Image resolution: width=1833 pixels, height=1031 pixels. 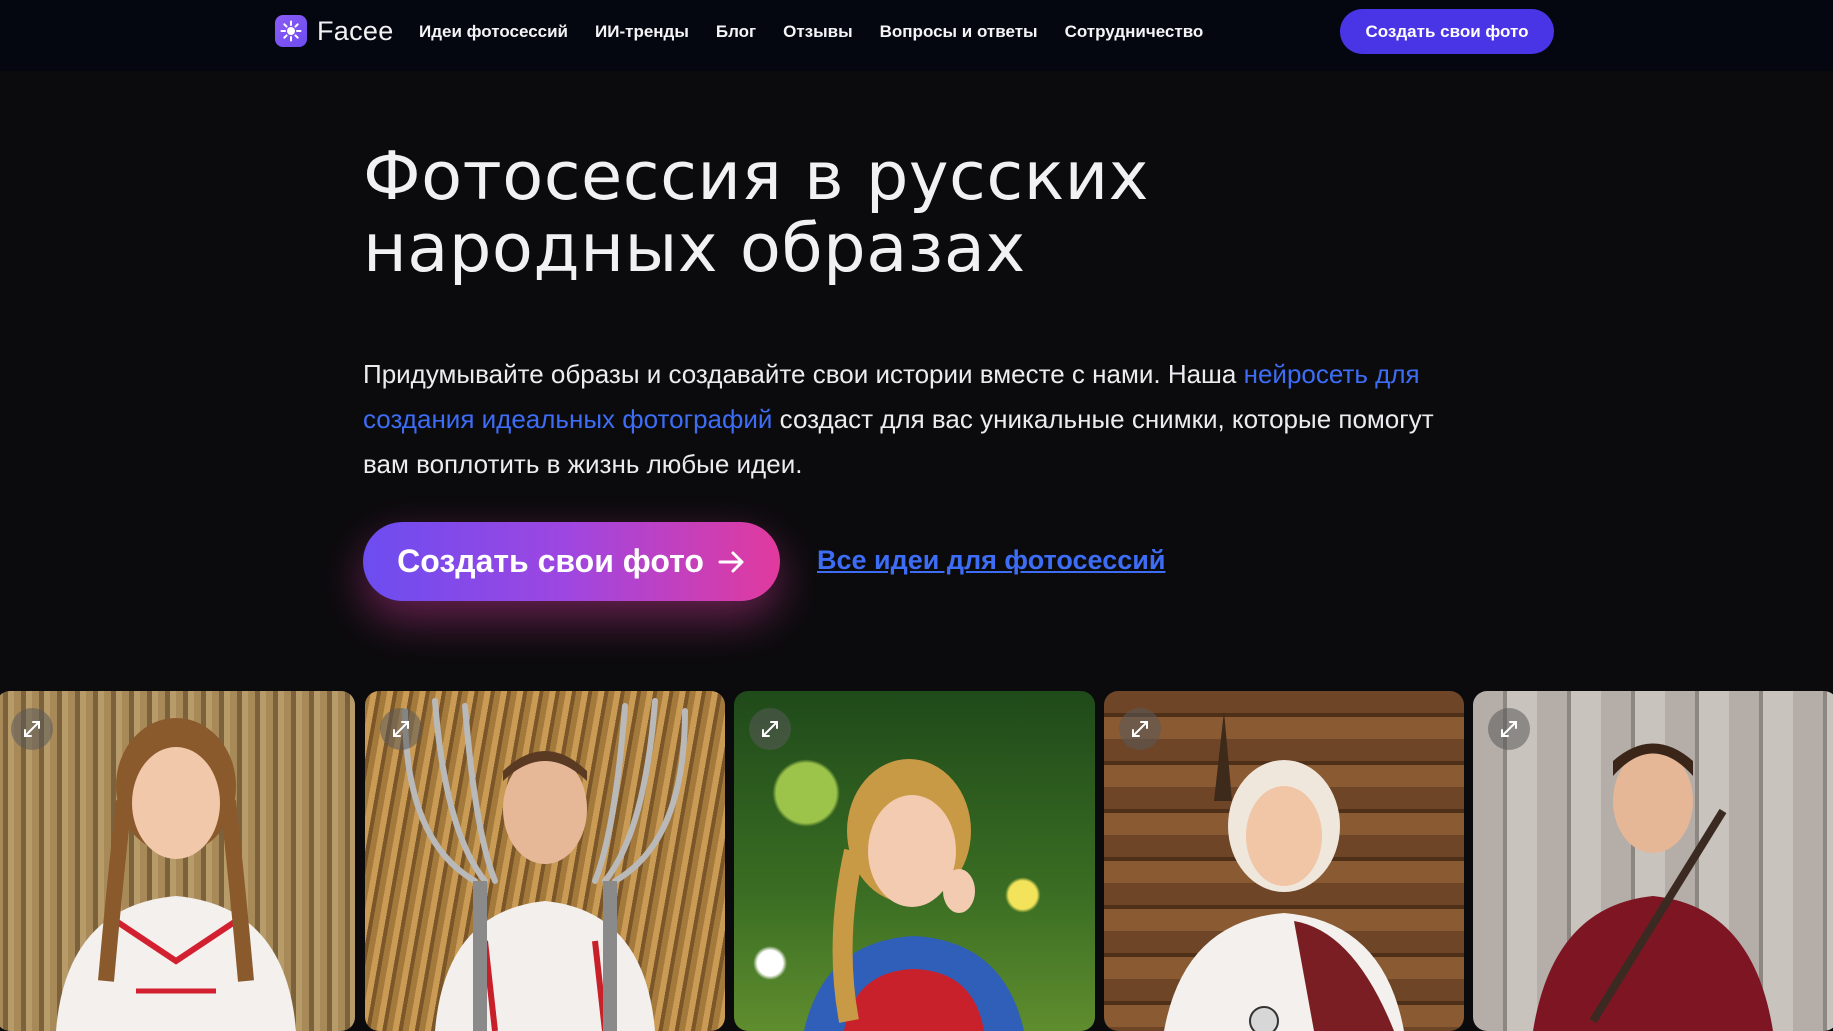 I want to click on create-photo-button-label: Создать свои фото, so click(x=550, y=561).